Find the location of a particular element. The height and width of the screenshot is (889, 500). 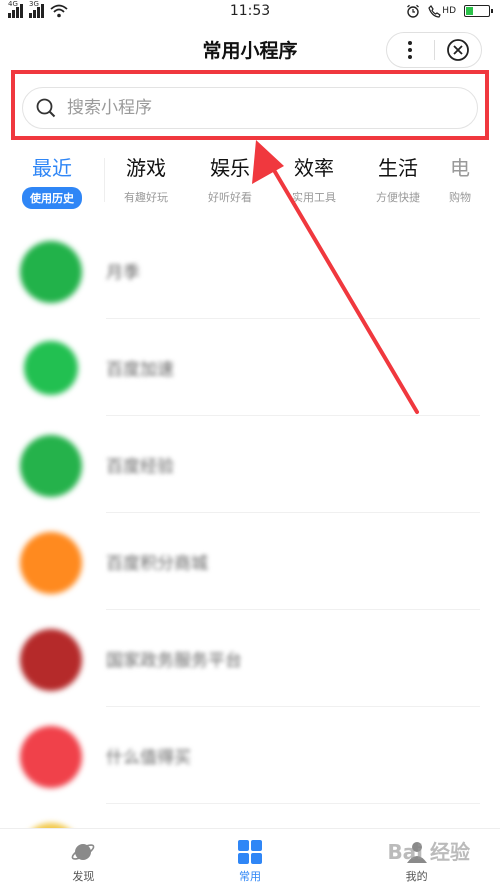

tab-entertainment: 娱乐 好听好看 is located at coordinates (230, 178).